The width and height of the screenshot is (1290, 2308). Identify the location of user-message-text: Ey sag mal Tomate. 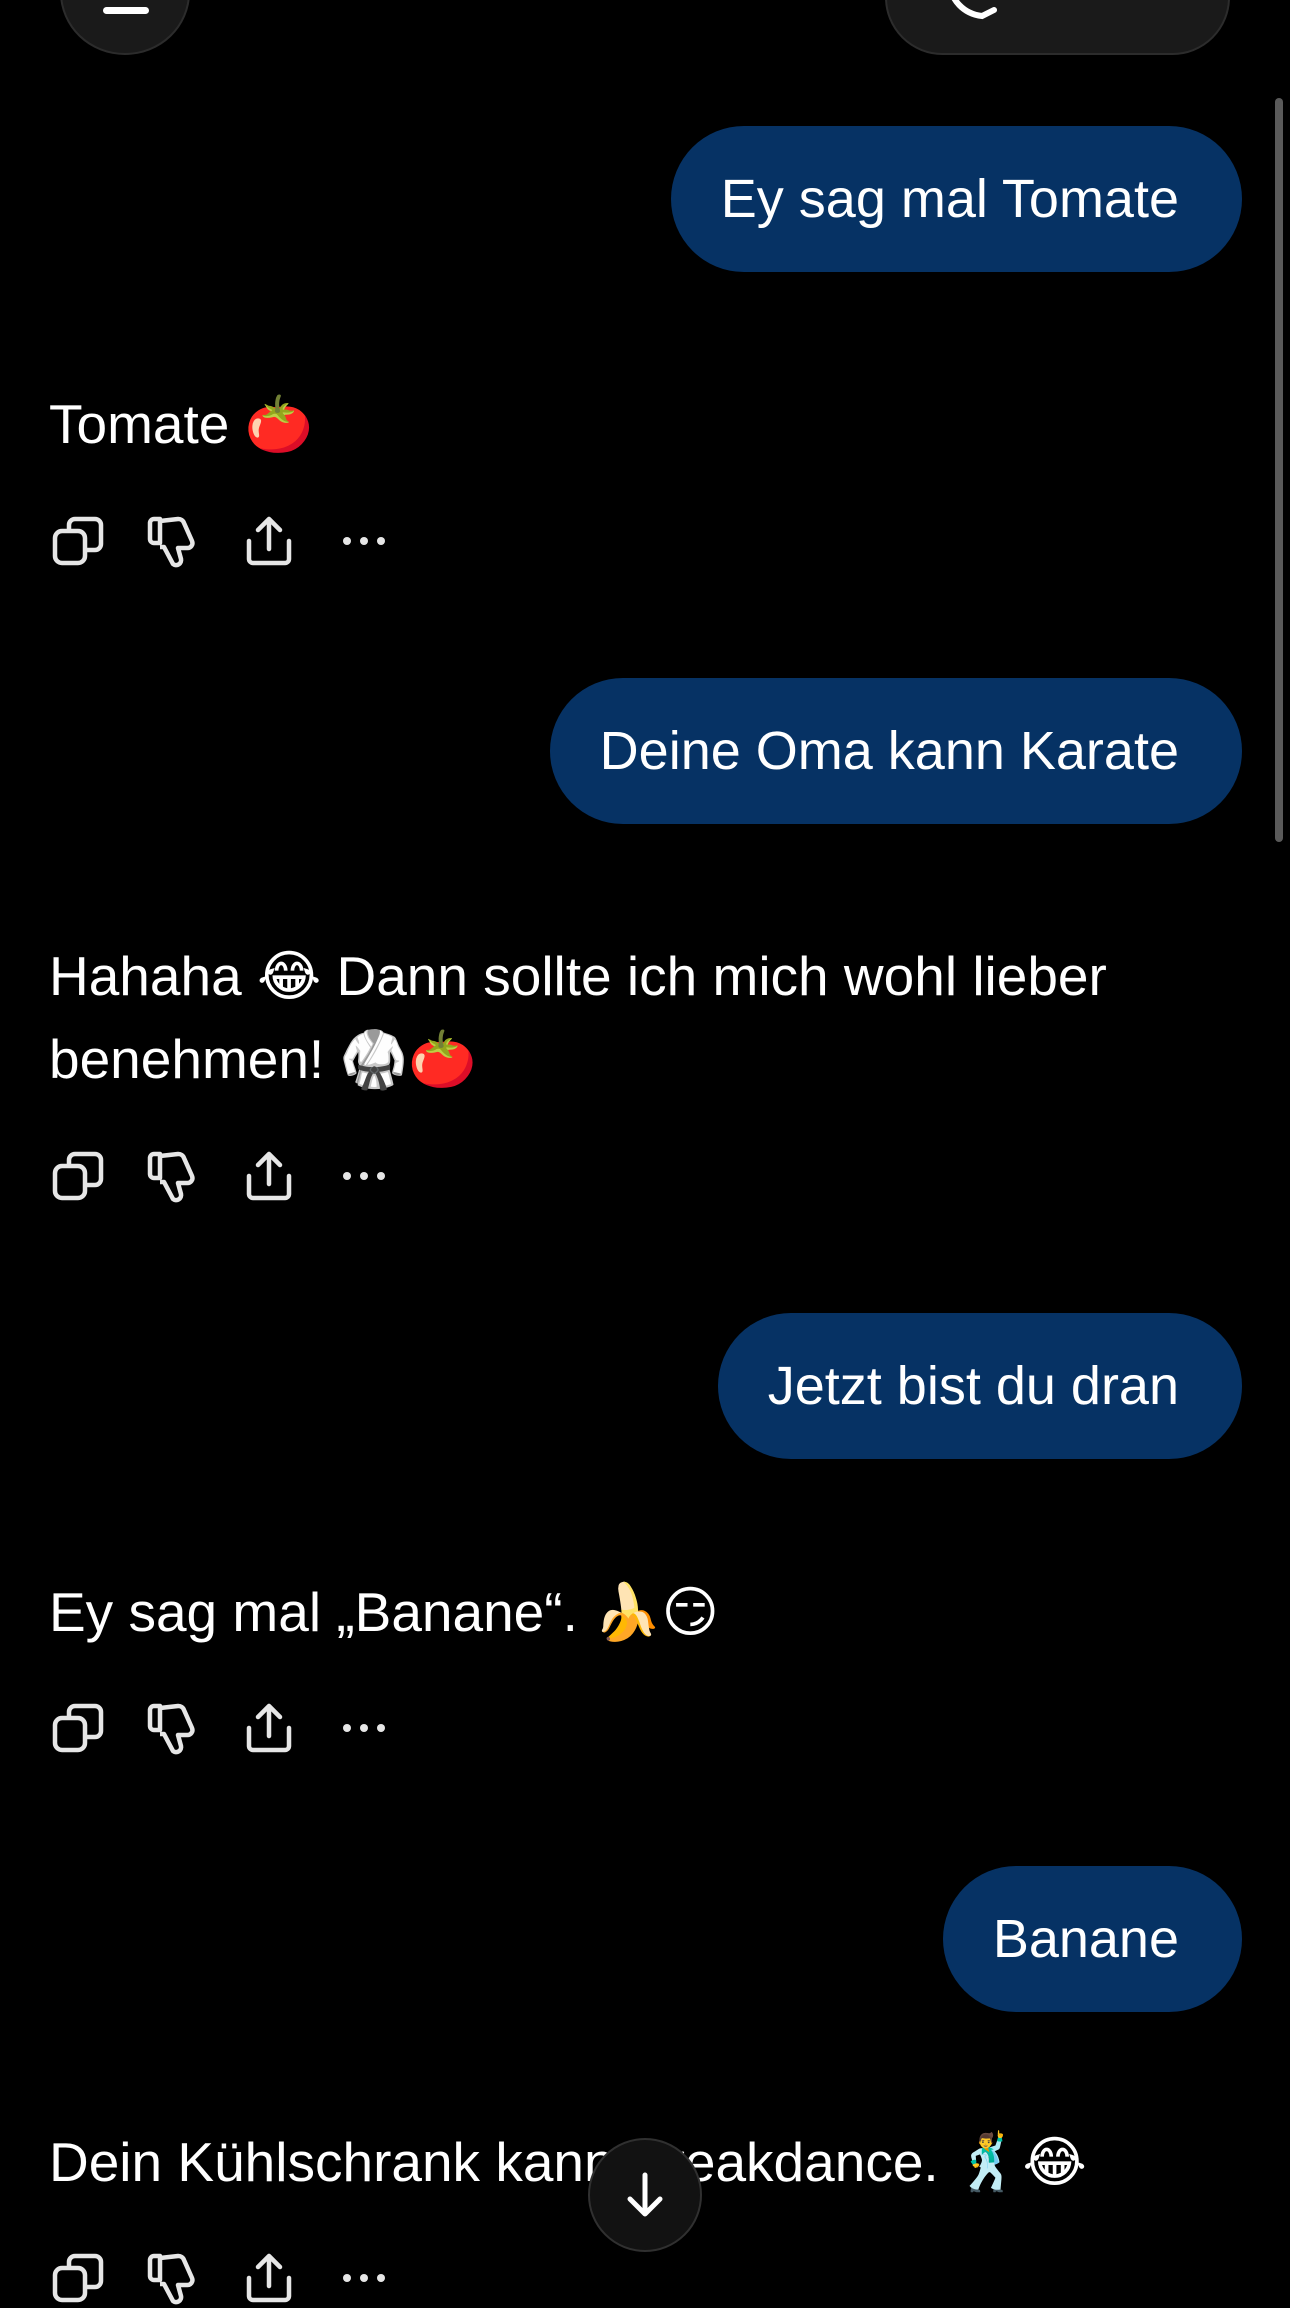
(949, 199).